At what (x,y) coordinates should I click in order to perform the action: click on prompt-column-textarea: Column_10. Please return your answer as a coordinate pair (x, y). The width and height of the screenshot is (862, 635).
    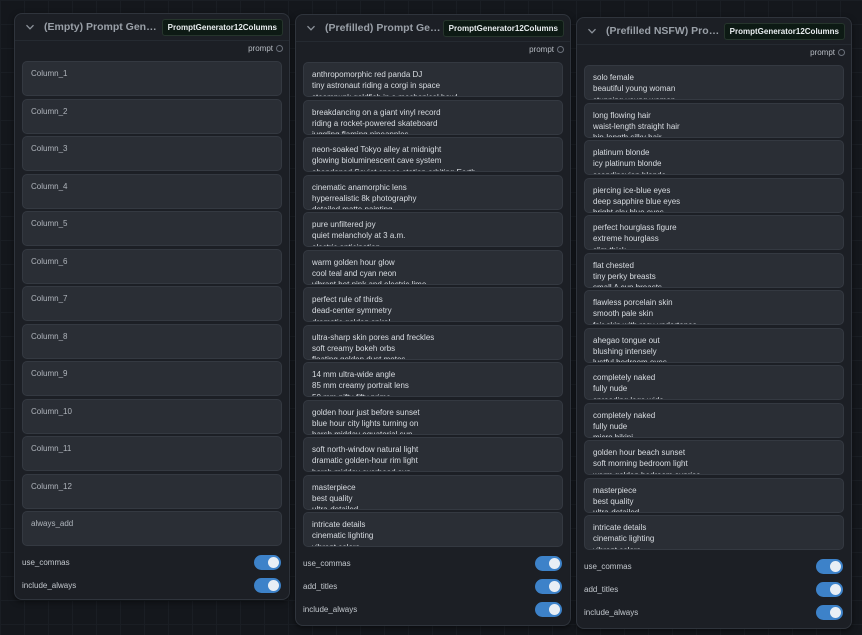
    Looking at the image, I should click on (152, 416).